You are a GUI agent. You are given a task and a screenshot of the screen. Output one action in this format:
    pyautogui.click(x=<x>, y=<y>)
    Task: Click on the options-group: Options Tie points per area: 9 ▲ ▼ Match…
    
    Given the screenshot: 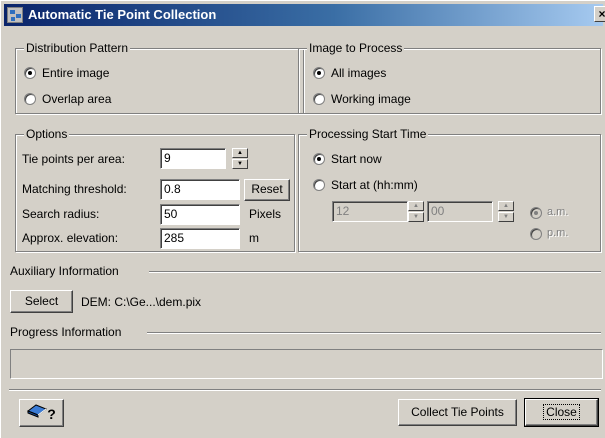 What is the action you would take?
    pyautogui.click(x=155, y=189)
    